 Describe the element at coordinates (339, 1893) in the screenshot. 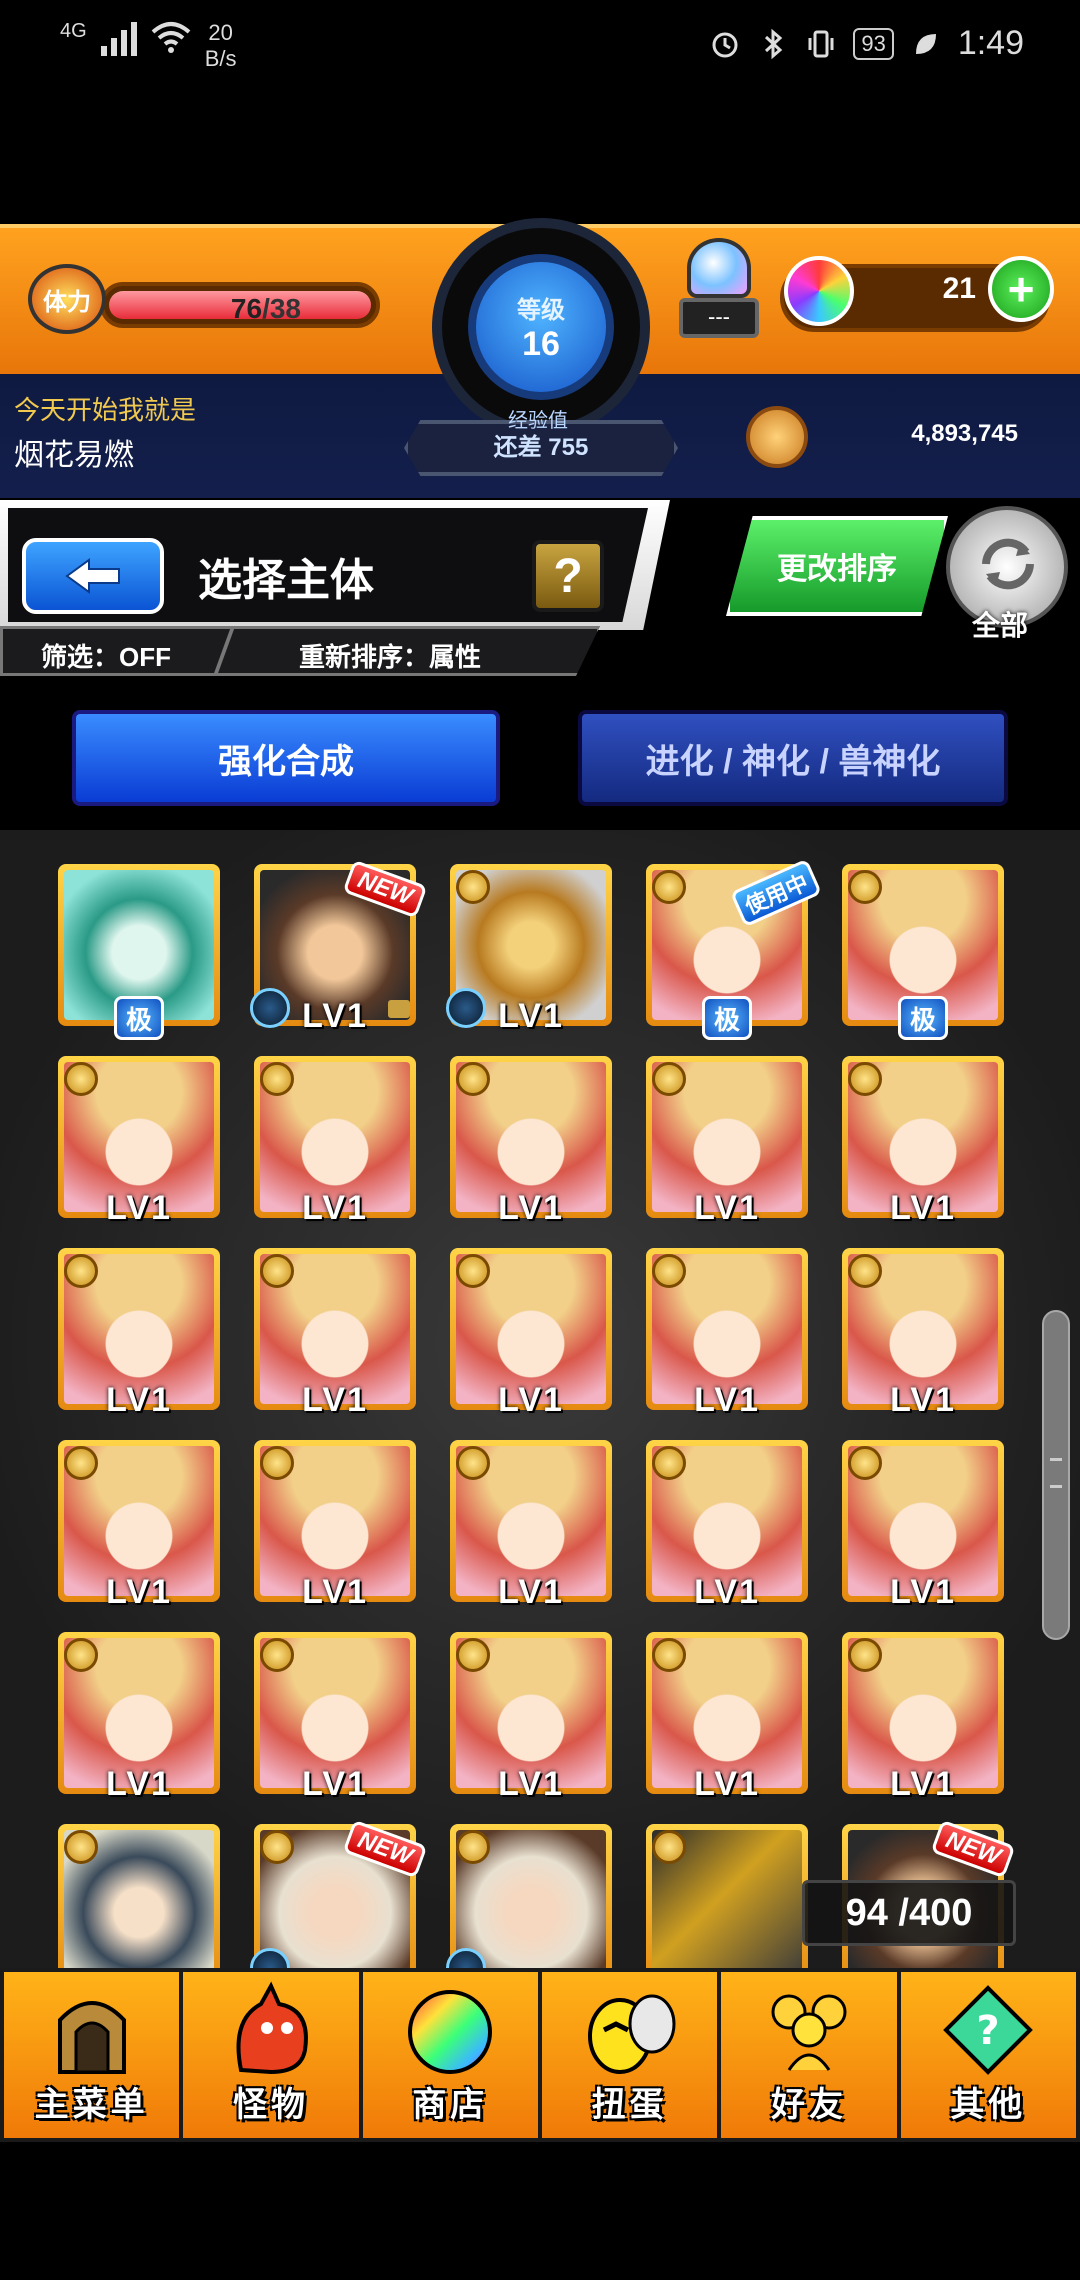

I see `monster-card: NEW` at that location.